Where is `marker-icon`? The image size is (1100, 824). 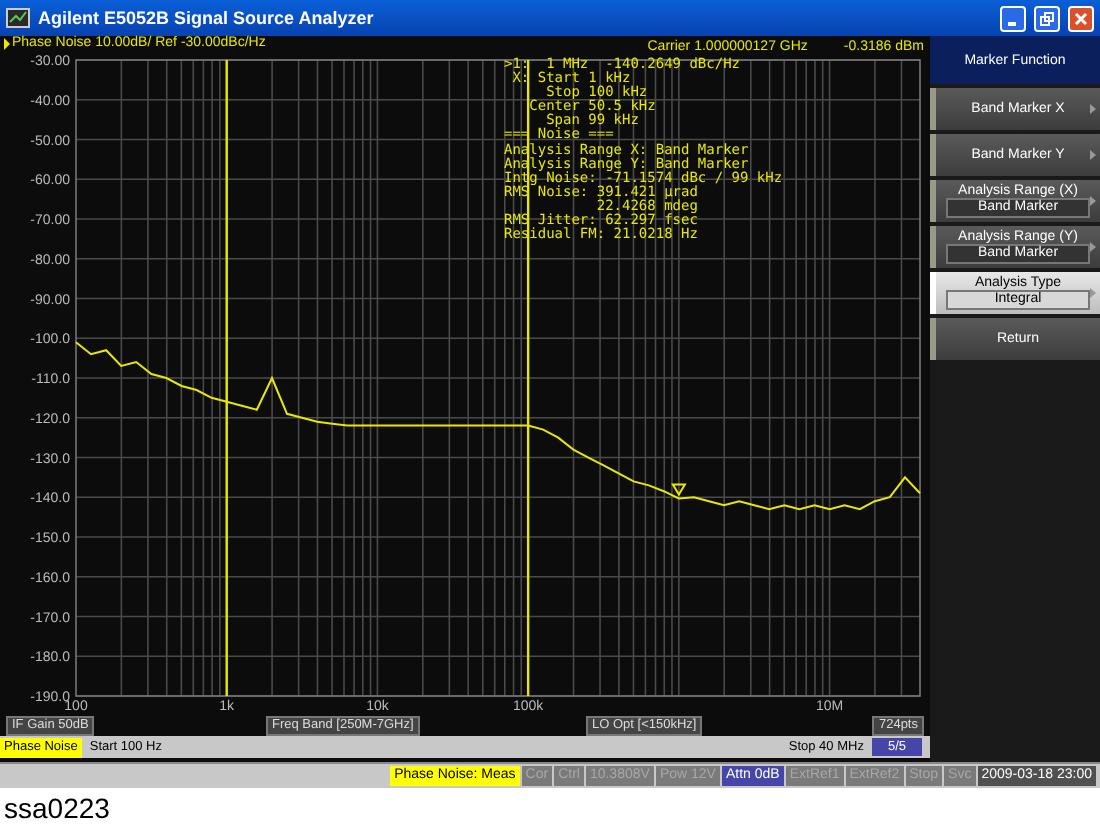
marker-icon is located at coordinates (679, 490).